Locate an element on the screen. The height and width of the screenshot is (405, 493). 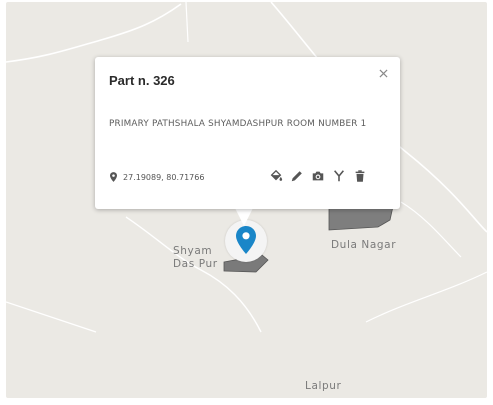
place-label-line: Das Pur is located at coordinates (195, 264).